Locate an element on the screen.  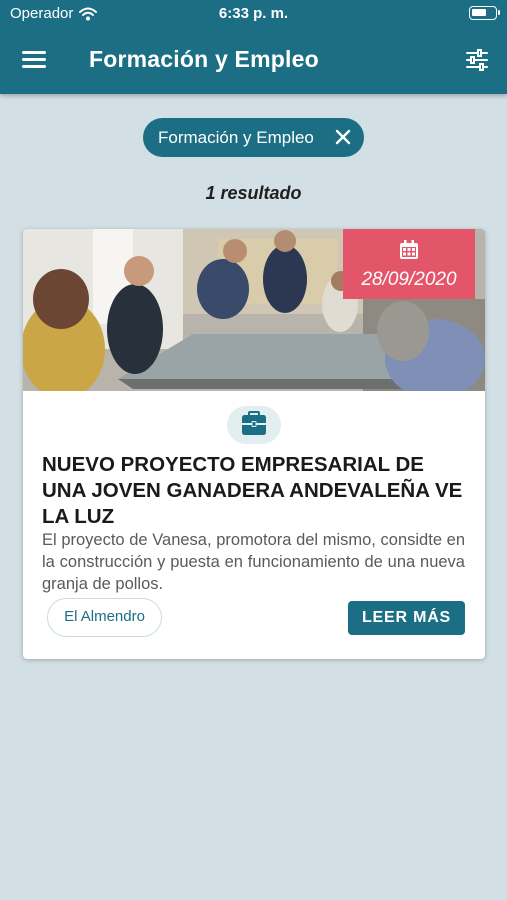
briefcase-icon is located at coordinates (254, 423).